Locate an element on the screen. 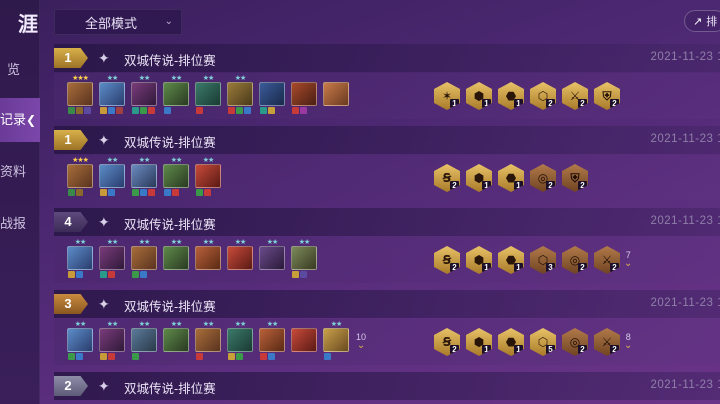  sidebar-item-profile: 资料 is located at coordinates (20, 172).